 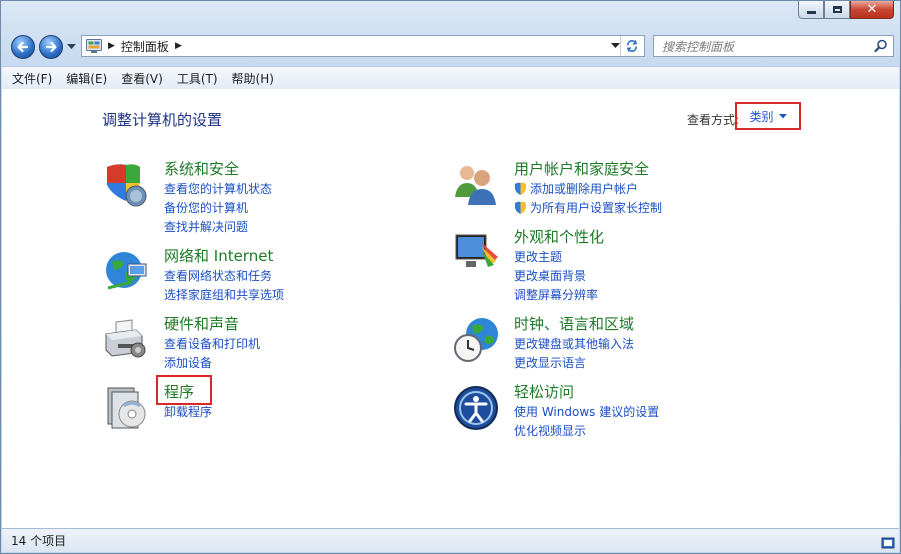 I want to click on category-title-appearance: 外观和个性化, so click(x=559, y=236).